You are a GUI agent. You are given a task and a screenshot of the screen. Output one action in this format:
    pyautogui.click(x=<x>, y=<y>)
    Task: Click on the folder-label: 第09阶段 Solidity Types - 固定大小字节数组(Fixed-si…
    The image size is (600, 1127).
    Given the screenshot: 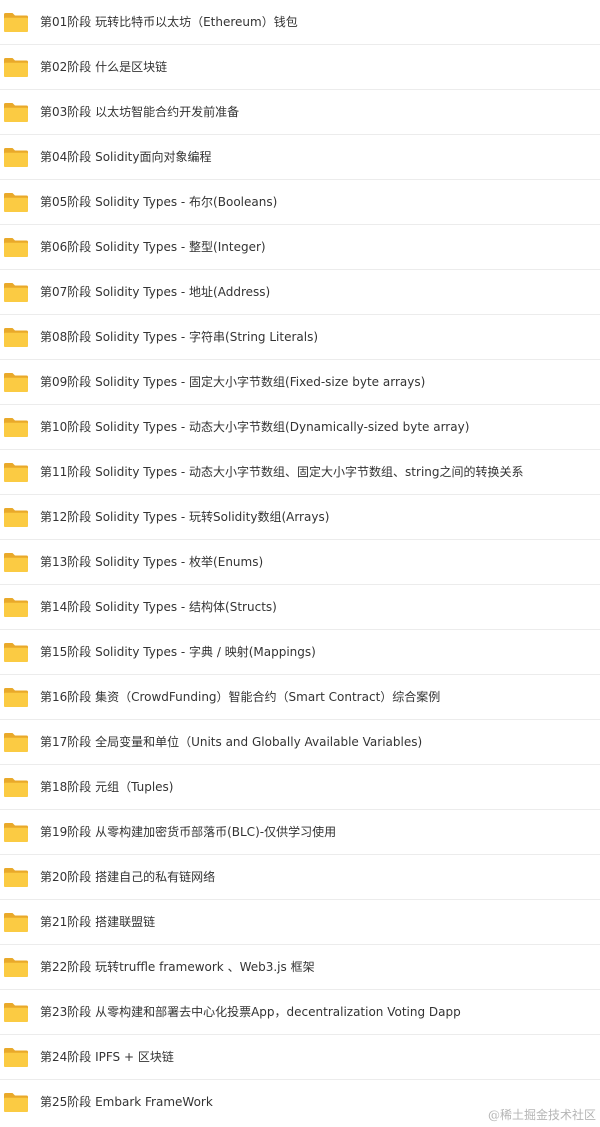 What is the action you would take?
    pyautogui.click(x=233, y=382)
    